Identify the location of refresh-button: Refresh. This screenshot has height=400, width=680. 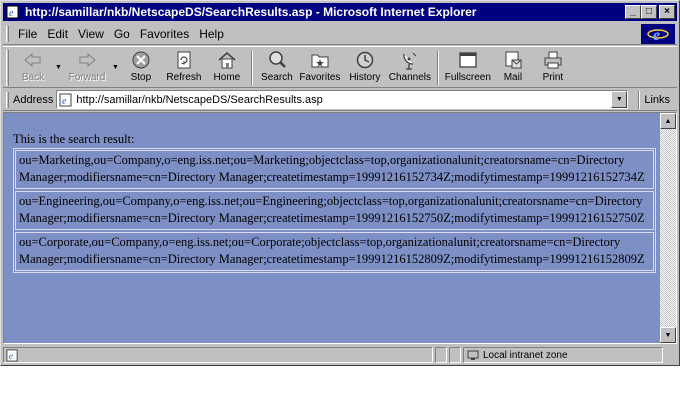
(184, 67).